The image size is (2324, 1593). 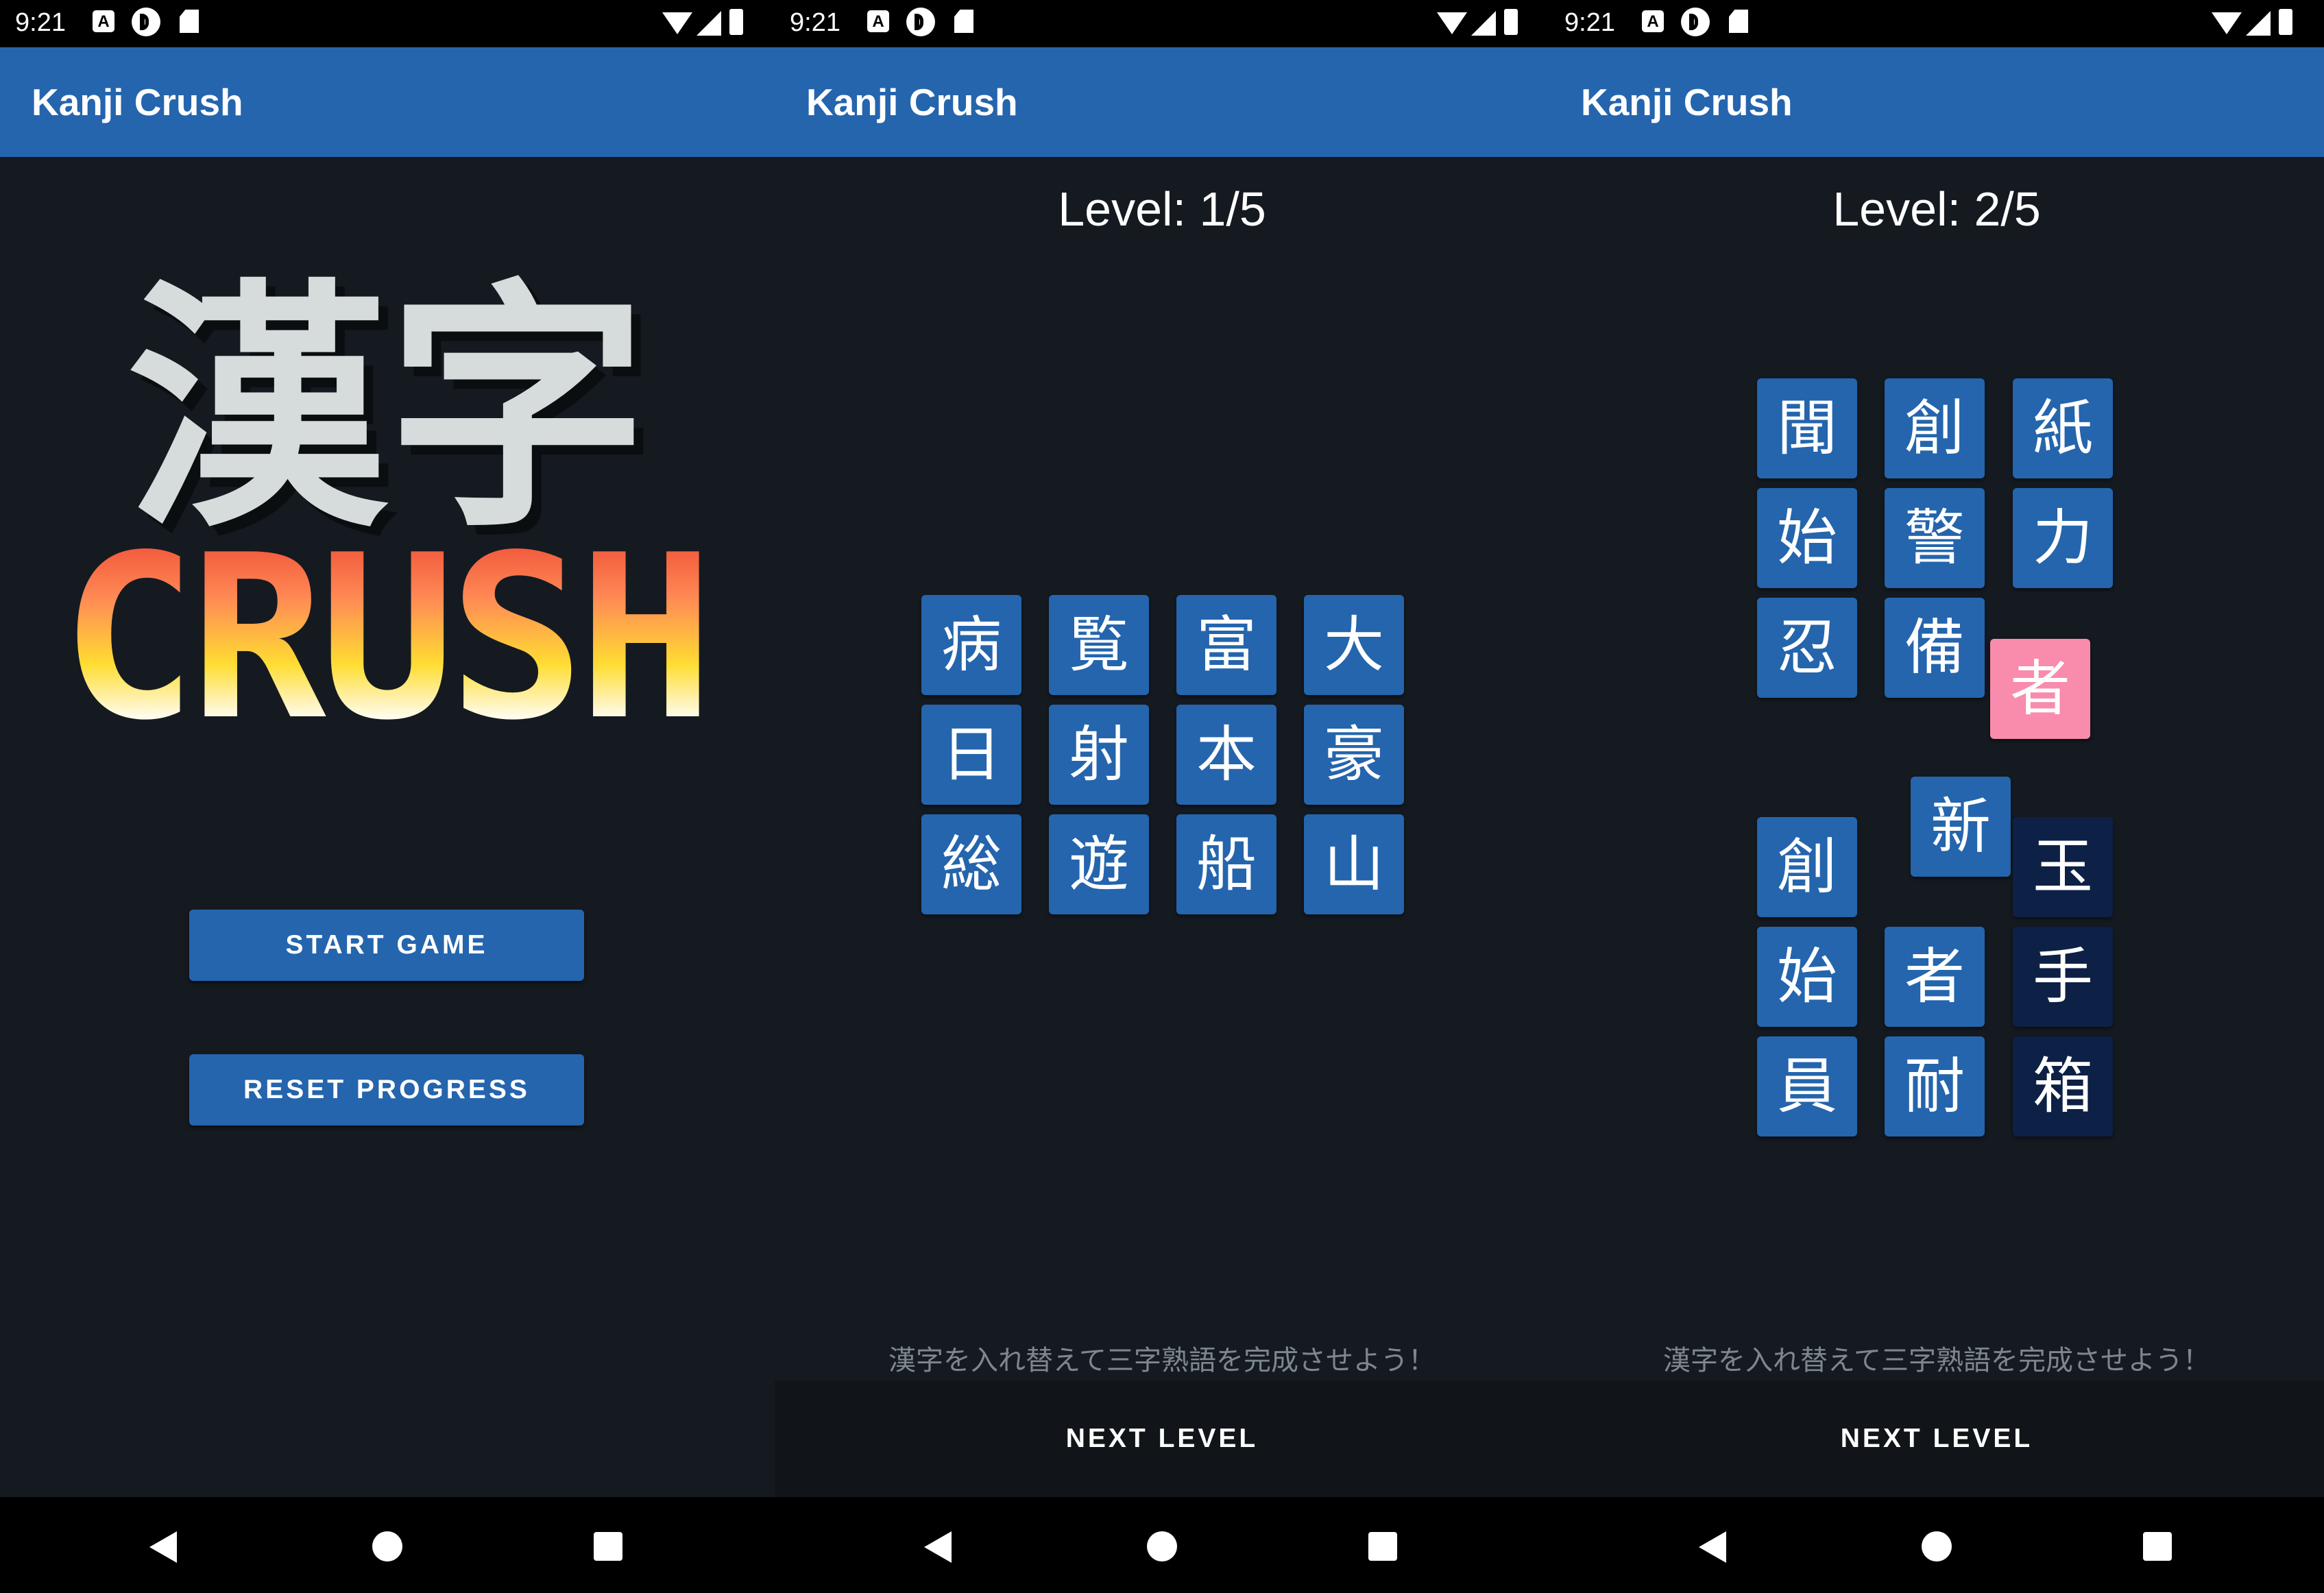 I want to click on kanji-tile: 本, so click(x=1226, y=755).